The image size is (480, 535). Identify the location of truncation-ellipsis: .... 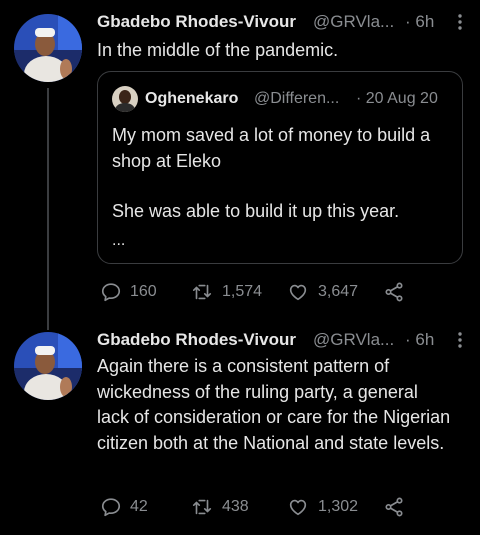
(119, 240).